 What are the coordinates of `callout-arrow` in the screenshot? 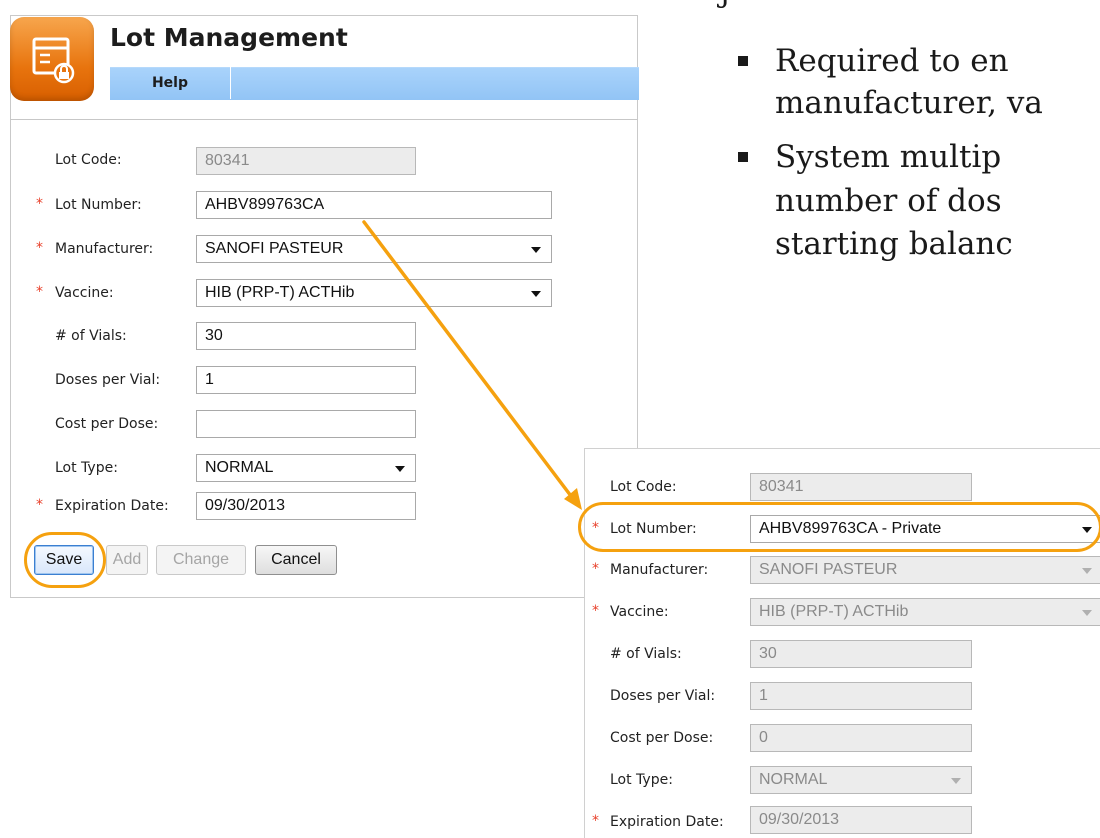 It's located at (472, 365).